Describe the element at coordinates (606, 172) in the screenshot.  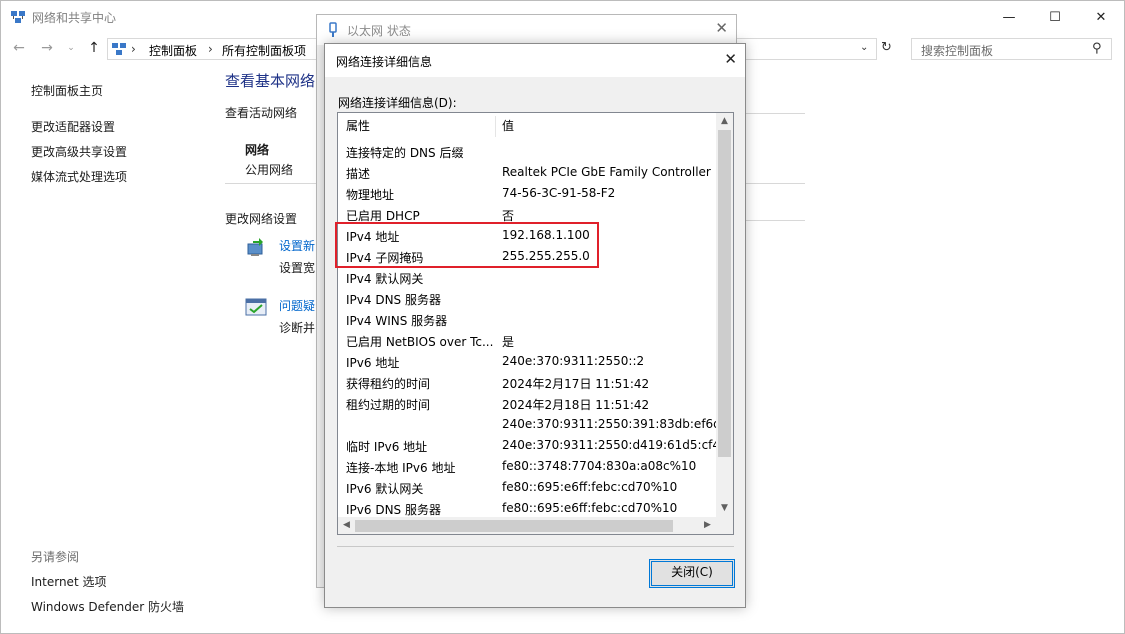
I see `property-value: Realtek PCIe GbE Family Controller` at that location.